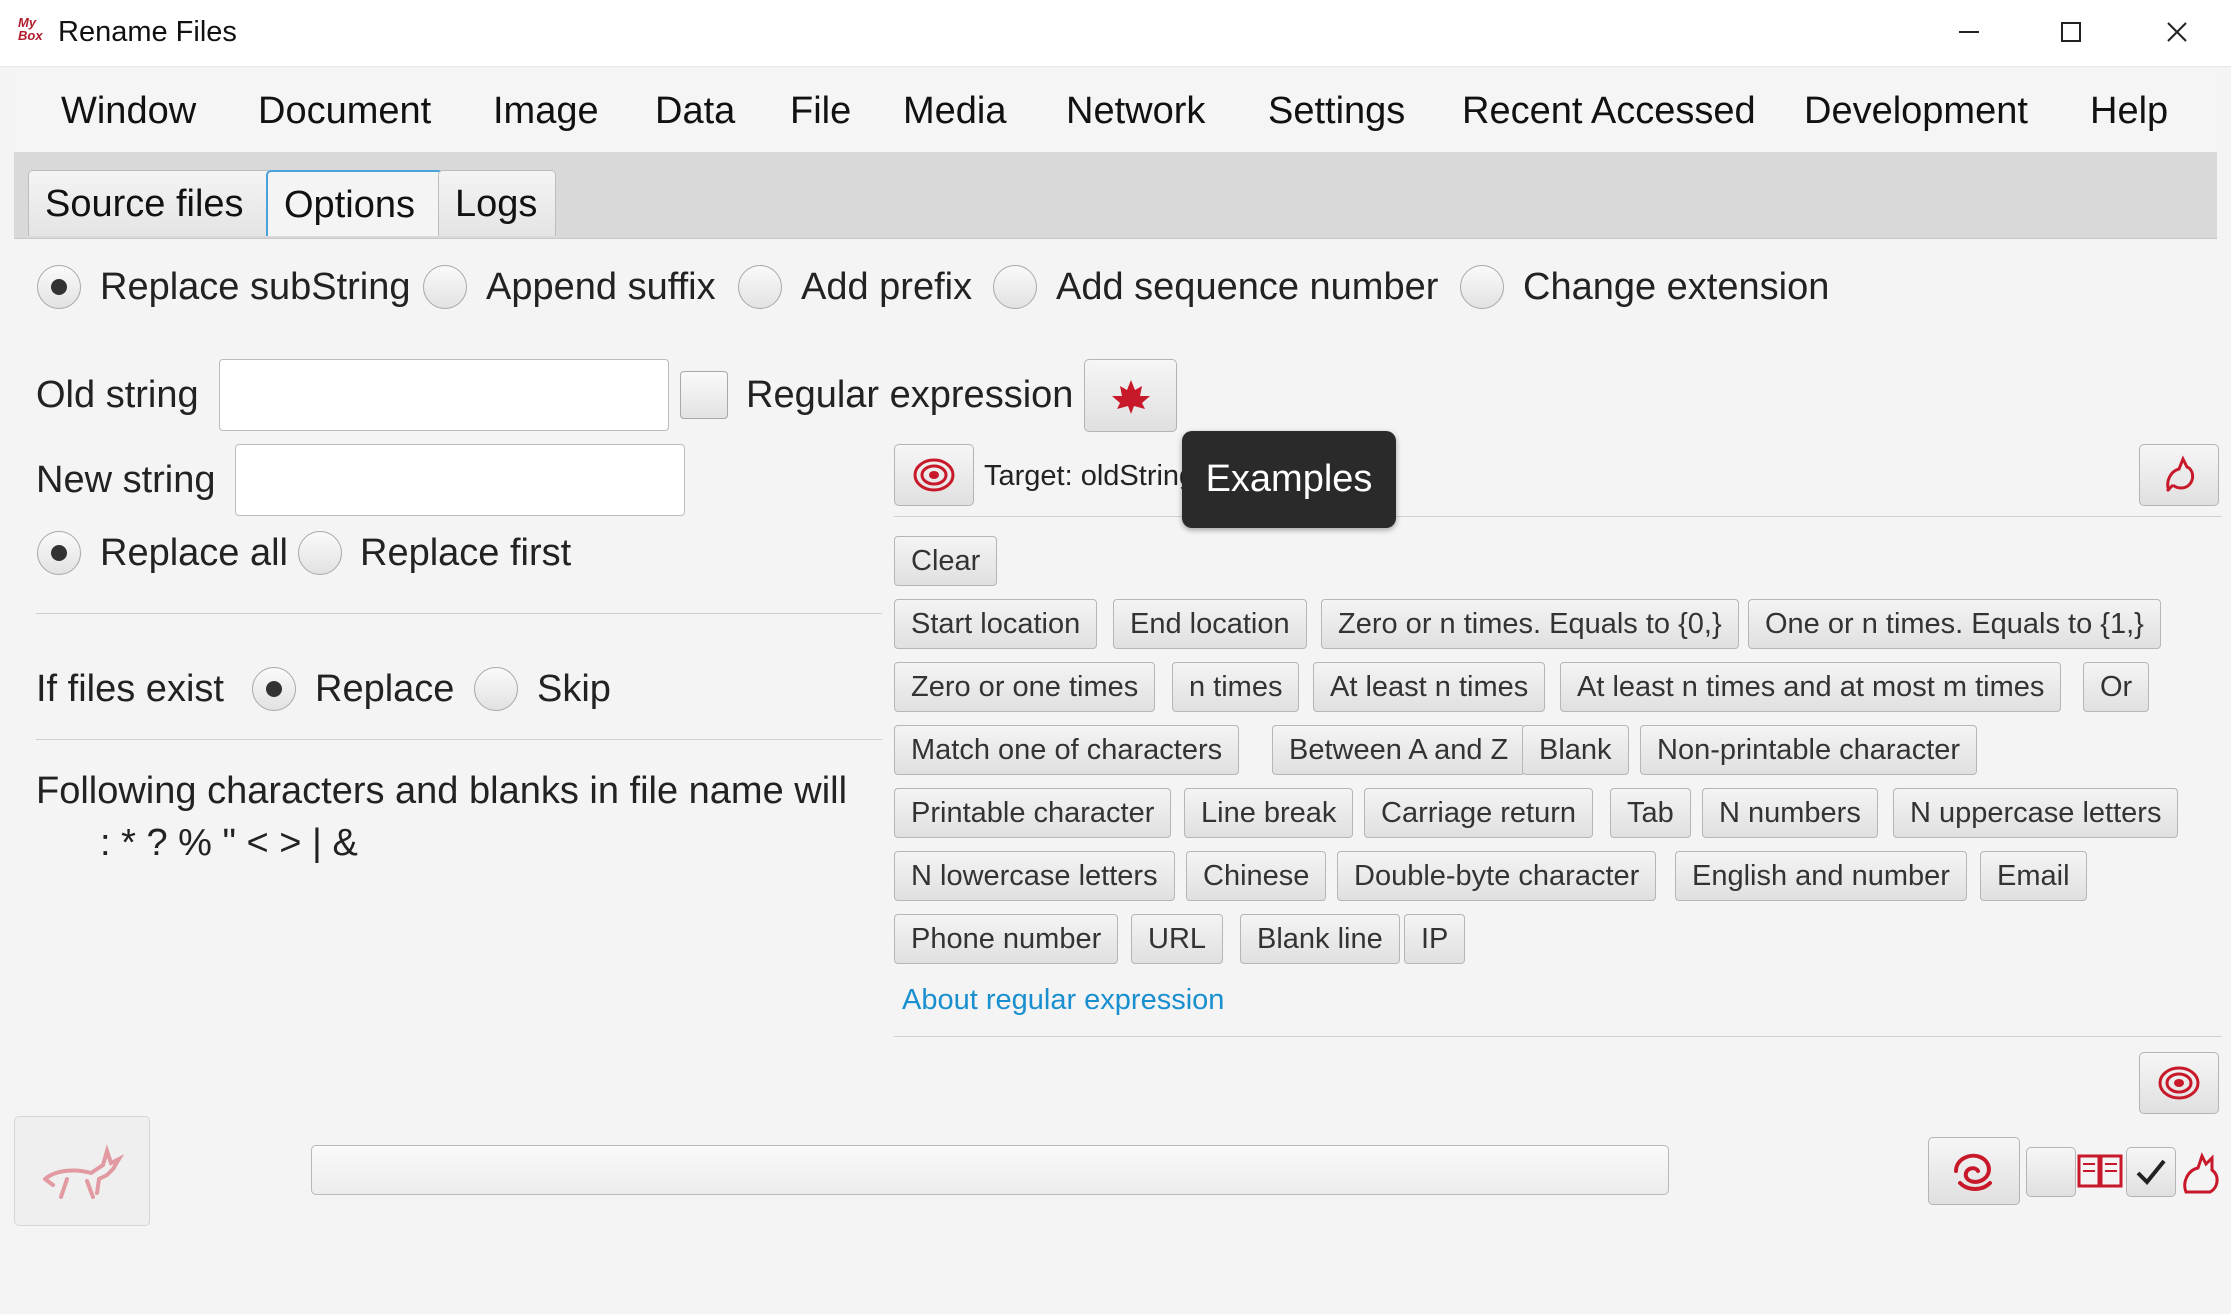  I want to click on radio-append-suffix, so click(445, 287).